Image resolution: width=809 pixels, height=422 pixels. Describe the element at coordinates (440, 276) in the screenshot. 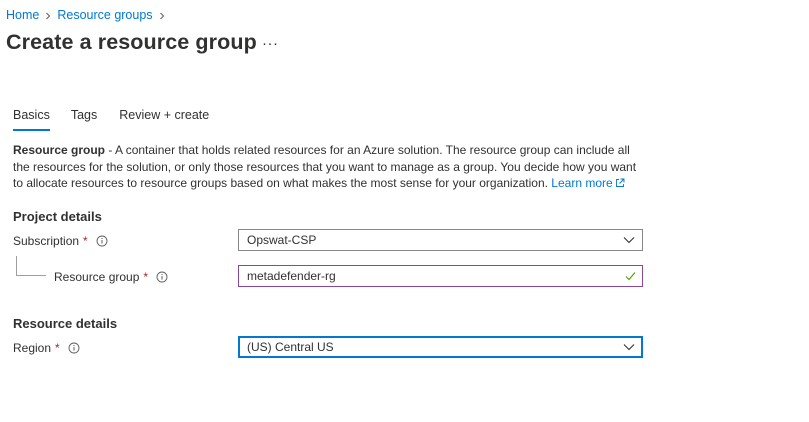

I see `resource-group-input: metadefender-rg` at that location.